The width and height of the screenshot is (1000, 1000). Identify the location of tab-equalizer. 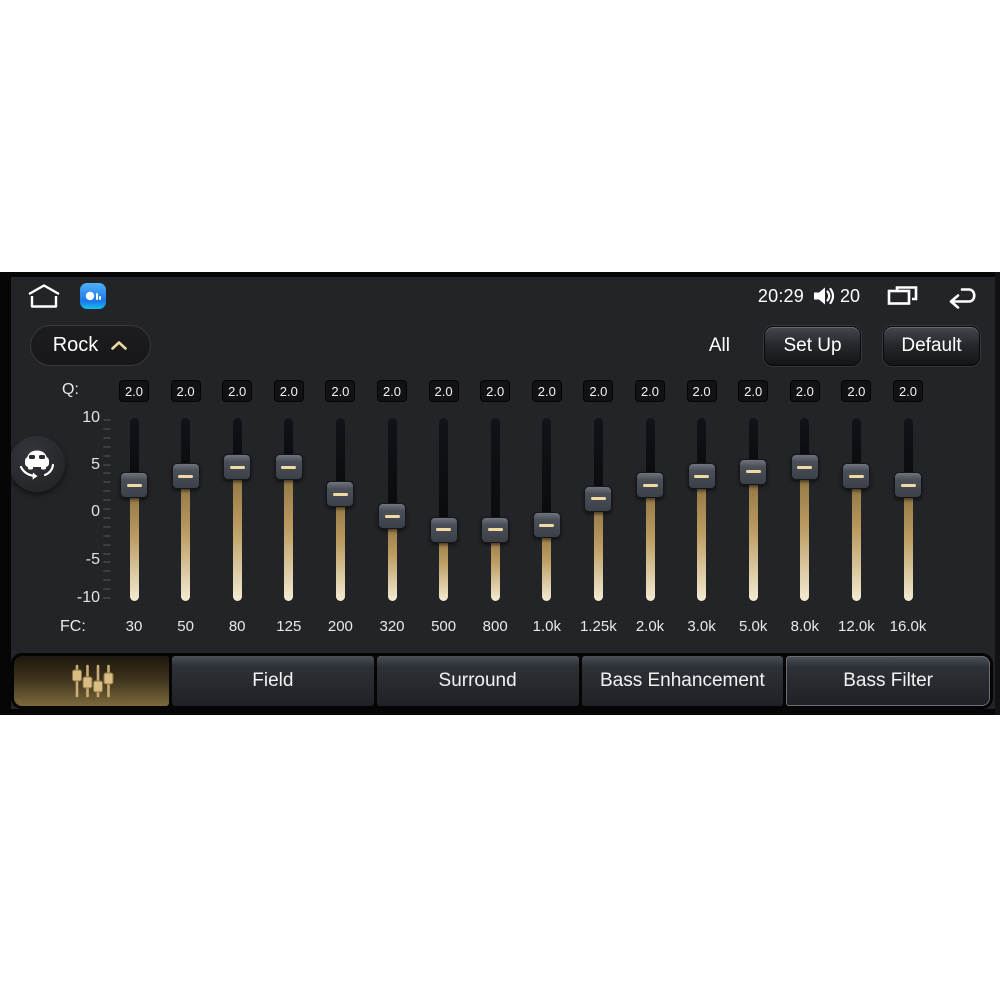
(91, 681).